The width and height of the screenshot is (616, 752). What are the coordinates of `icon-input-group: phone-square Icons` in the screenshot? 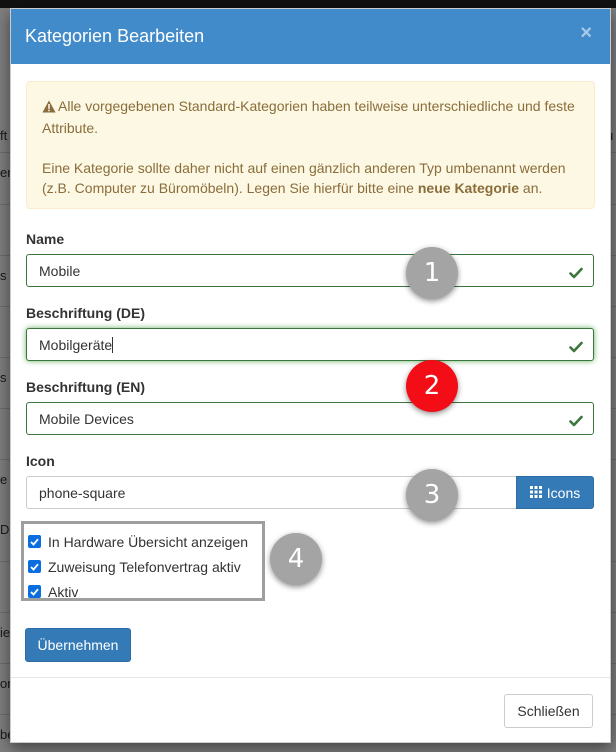 It's located at (310, 492).